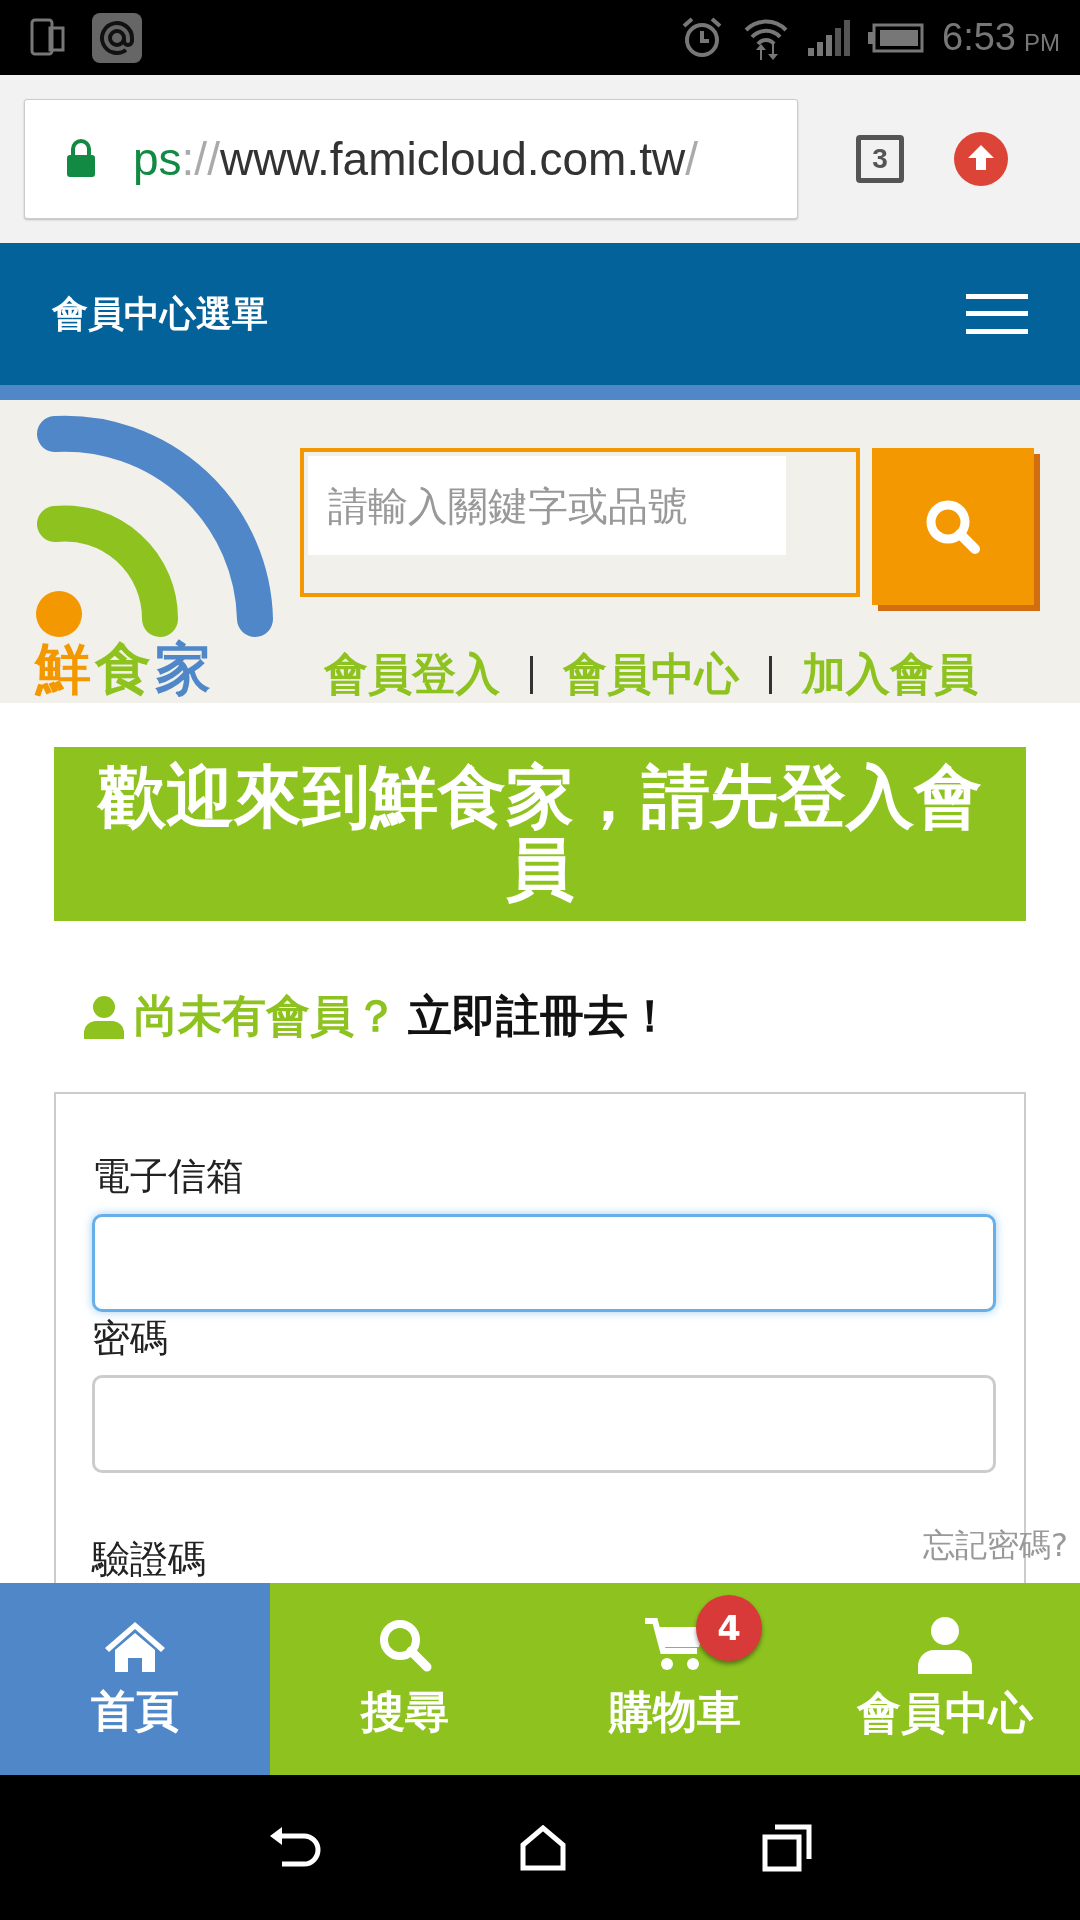 The height and width of the screenshot is (1920, 1080). What do you see at coordinates (155, 526) in the screenshot?
I see `logo-icon` at bounding box center [155, 526].